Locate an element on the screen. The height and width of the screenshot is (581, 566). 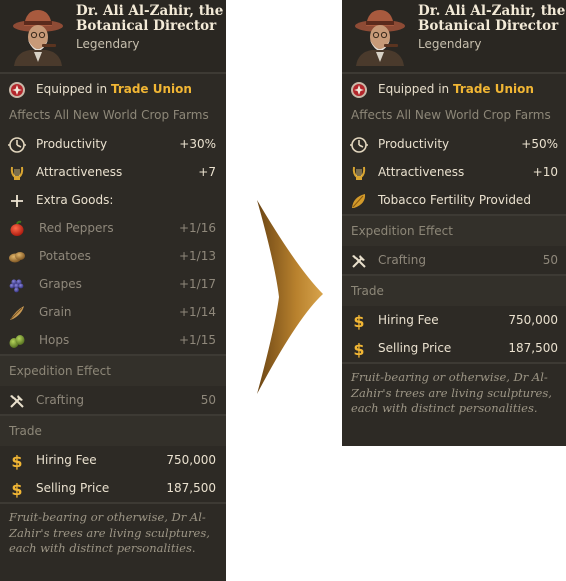
extra-goods-label: Extra Goods: is located at coordinates (75, 200).